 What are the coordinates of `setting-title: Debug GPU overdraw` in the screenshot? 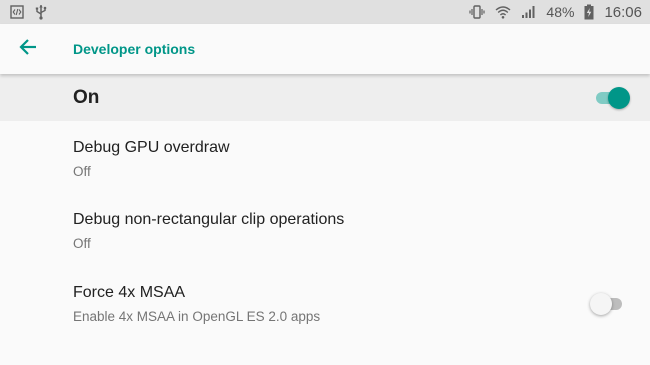 It's located at (151, 147).